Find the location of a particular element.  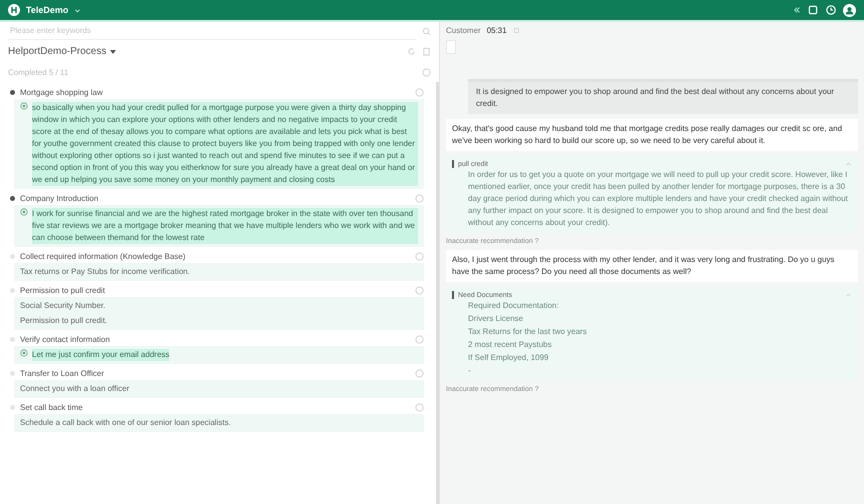

step-title: Transfer to Loan Officer is located at coordinates (215, 373).